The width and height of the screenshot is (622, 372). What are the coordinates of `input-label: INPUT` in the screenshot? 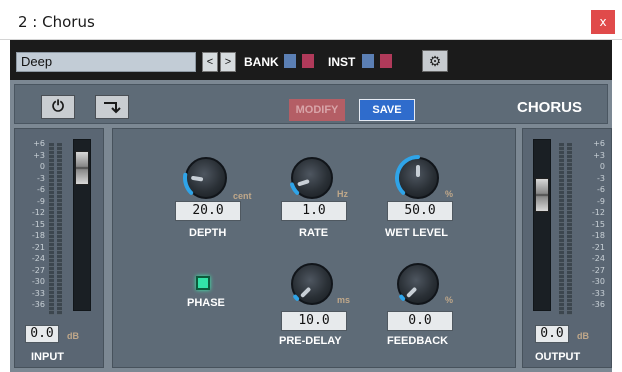 It's located at (47, 357).